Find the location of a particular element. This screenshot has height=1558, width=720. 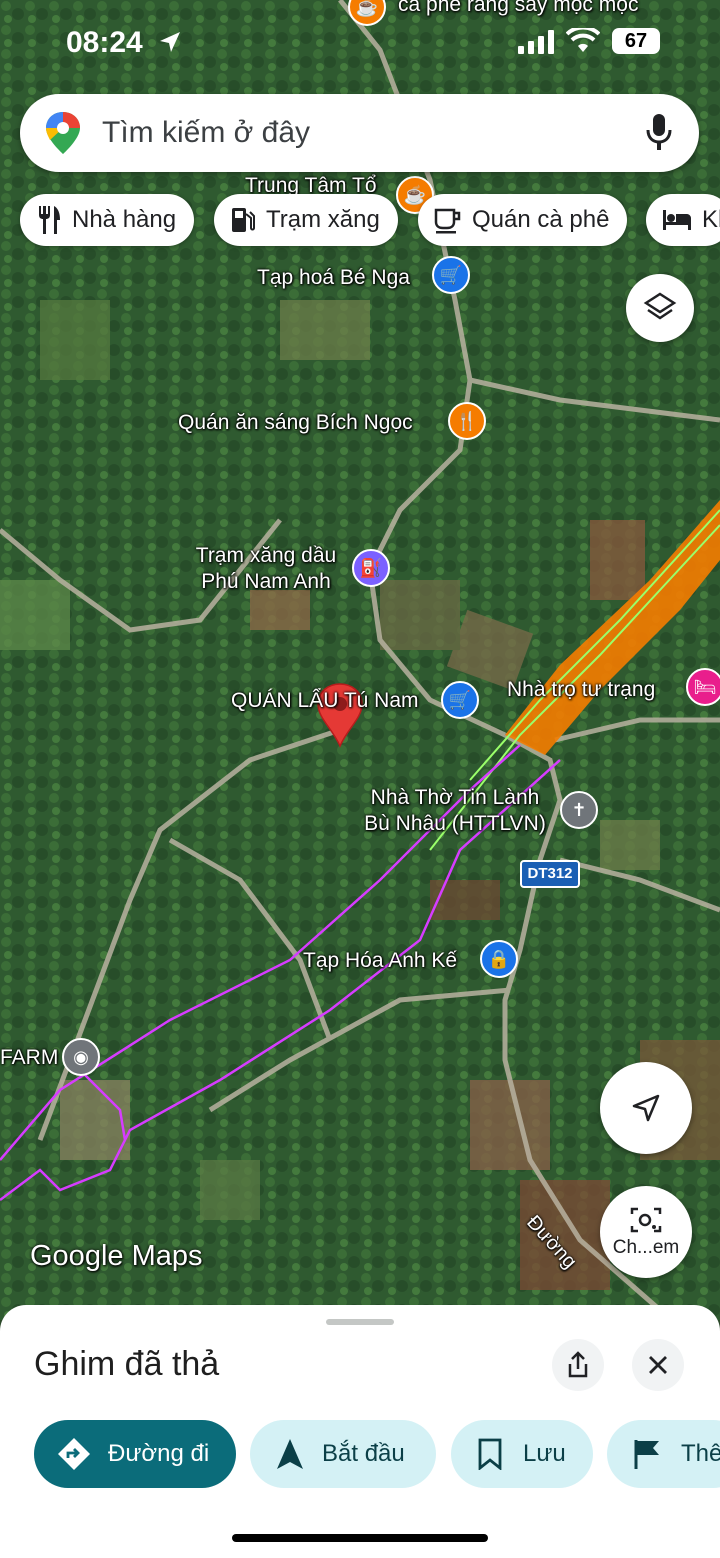

search-input: Tìm kiếm ở đây is located at coordinates (206, 133).